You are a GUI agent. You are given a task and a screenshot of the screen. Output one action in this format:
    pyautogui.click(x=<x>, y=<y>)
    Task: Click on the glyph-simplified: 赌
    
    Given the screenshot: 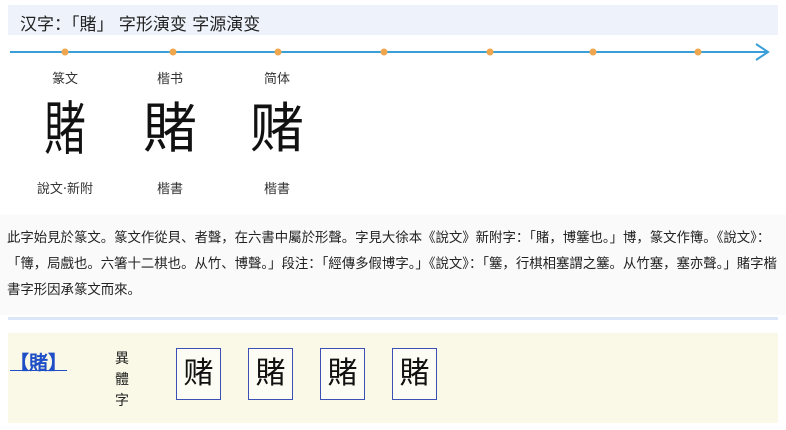 What is the action you would take?
    pyautogui.click(x=277, y=129)
    